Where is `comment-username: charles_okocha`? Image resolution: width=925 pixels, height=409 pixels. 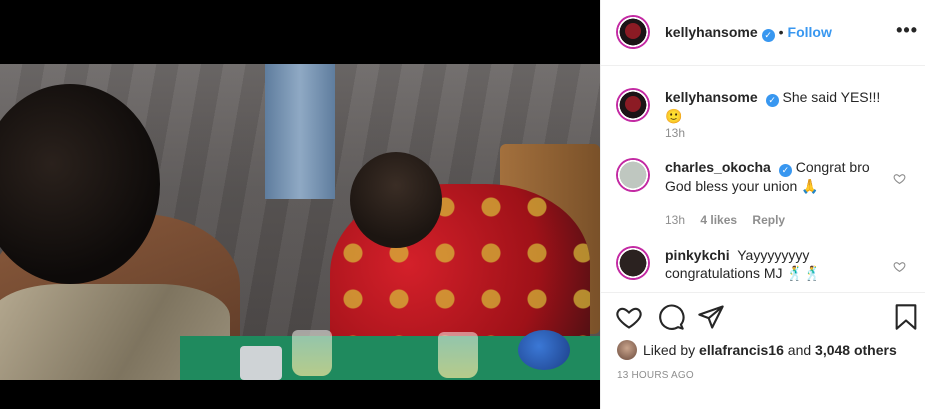
comment-username: charles_okocha is located at coordinates (718, 167).